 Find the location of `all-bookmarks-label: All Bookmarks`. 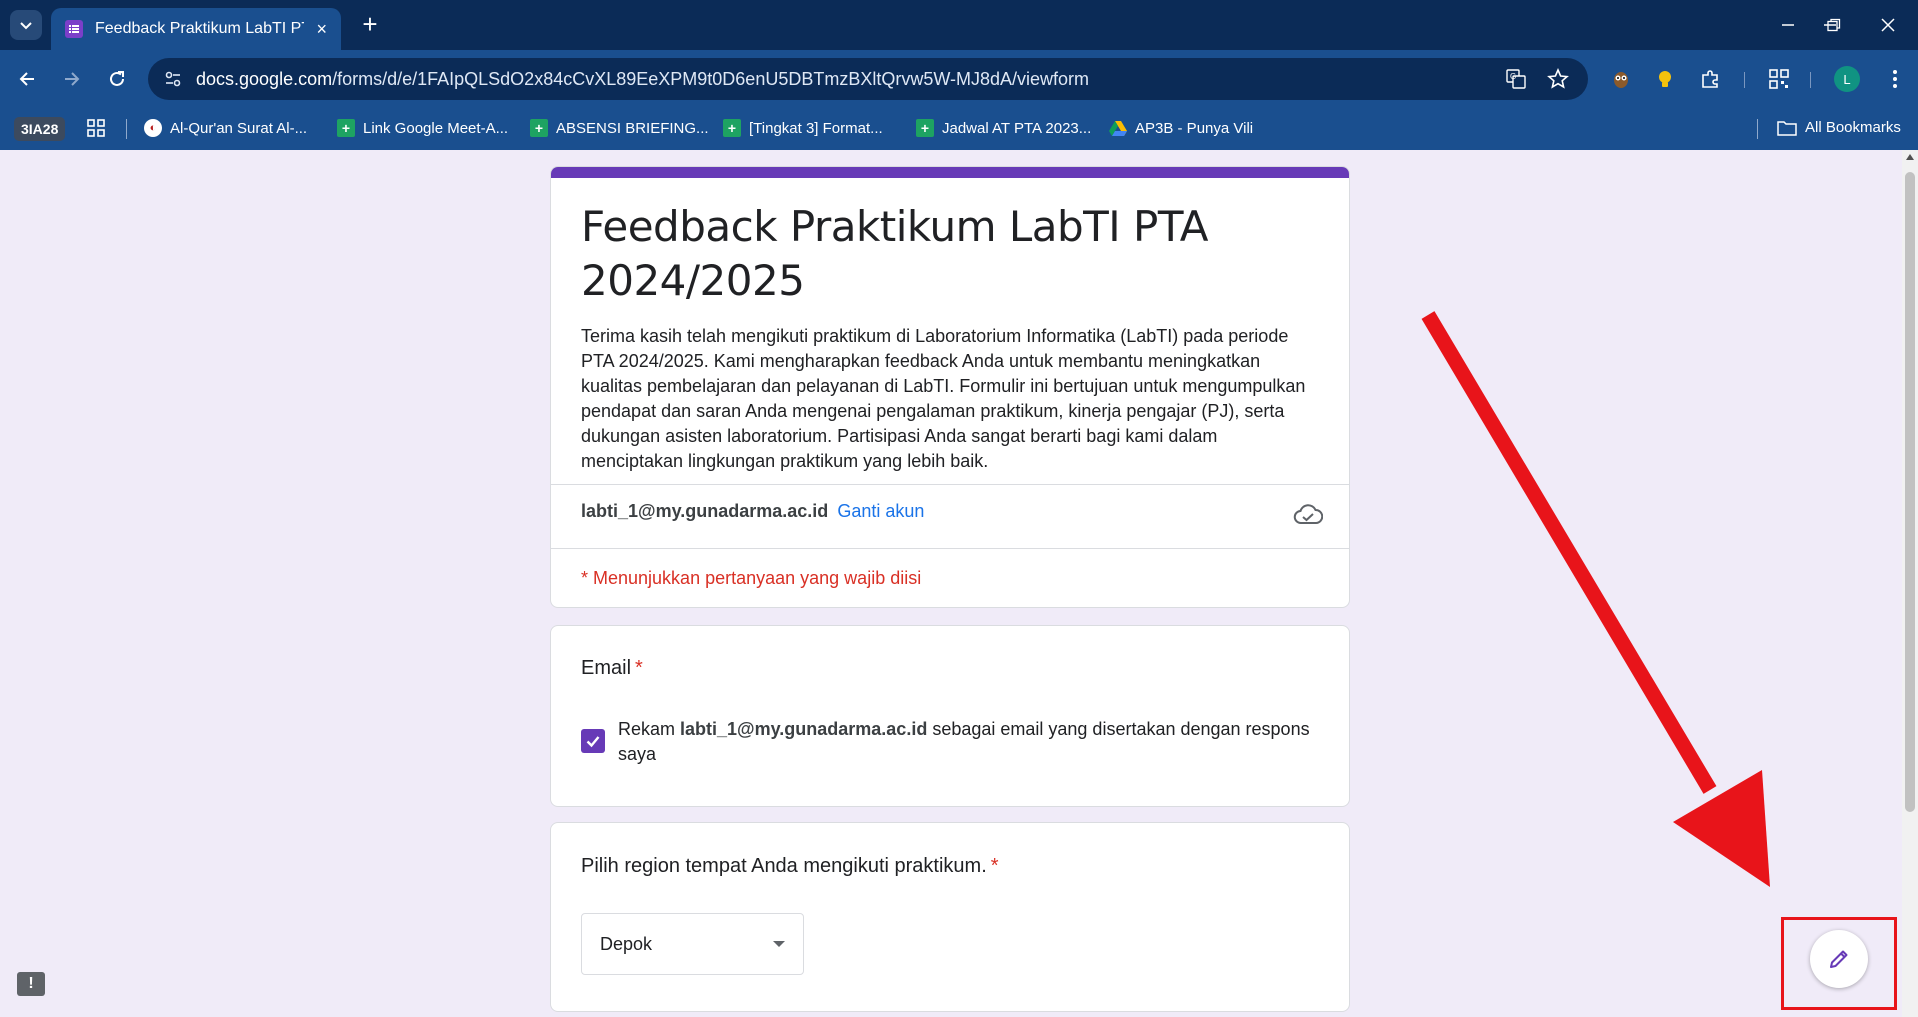

all-bookmarks-label: All Bookmarks is located at coordinates (1853, 127).